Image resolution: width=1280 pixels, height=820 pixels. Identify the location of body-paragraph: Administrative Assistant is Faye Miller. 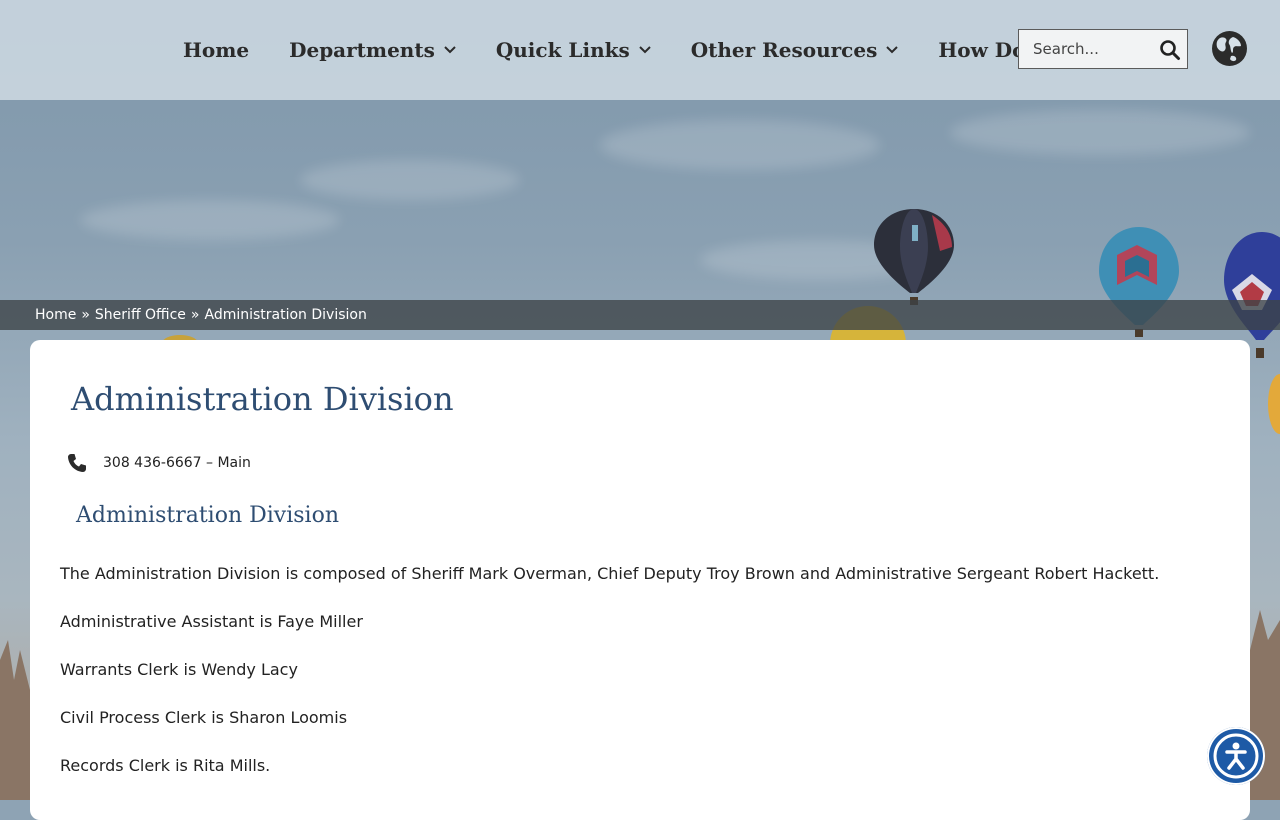
(211, 621).